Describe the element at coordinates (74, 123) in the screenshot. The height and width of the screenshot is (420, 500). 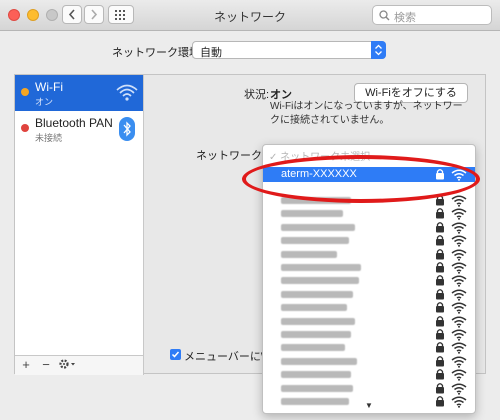
I see `service-name: Bluetooth PAN` at that location.